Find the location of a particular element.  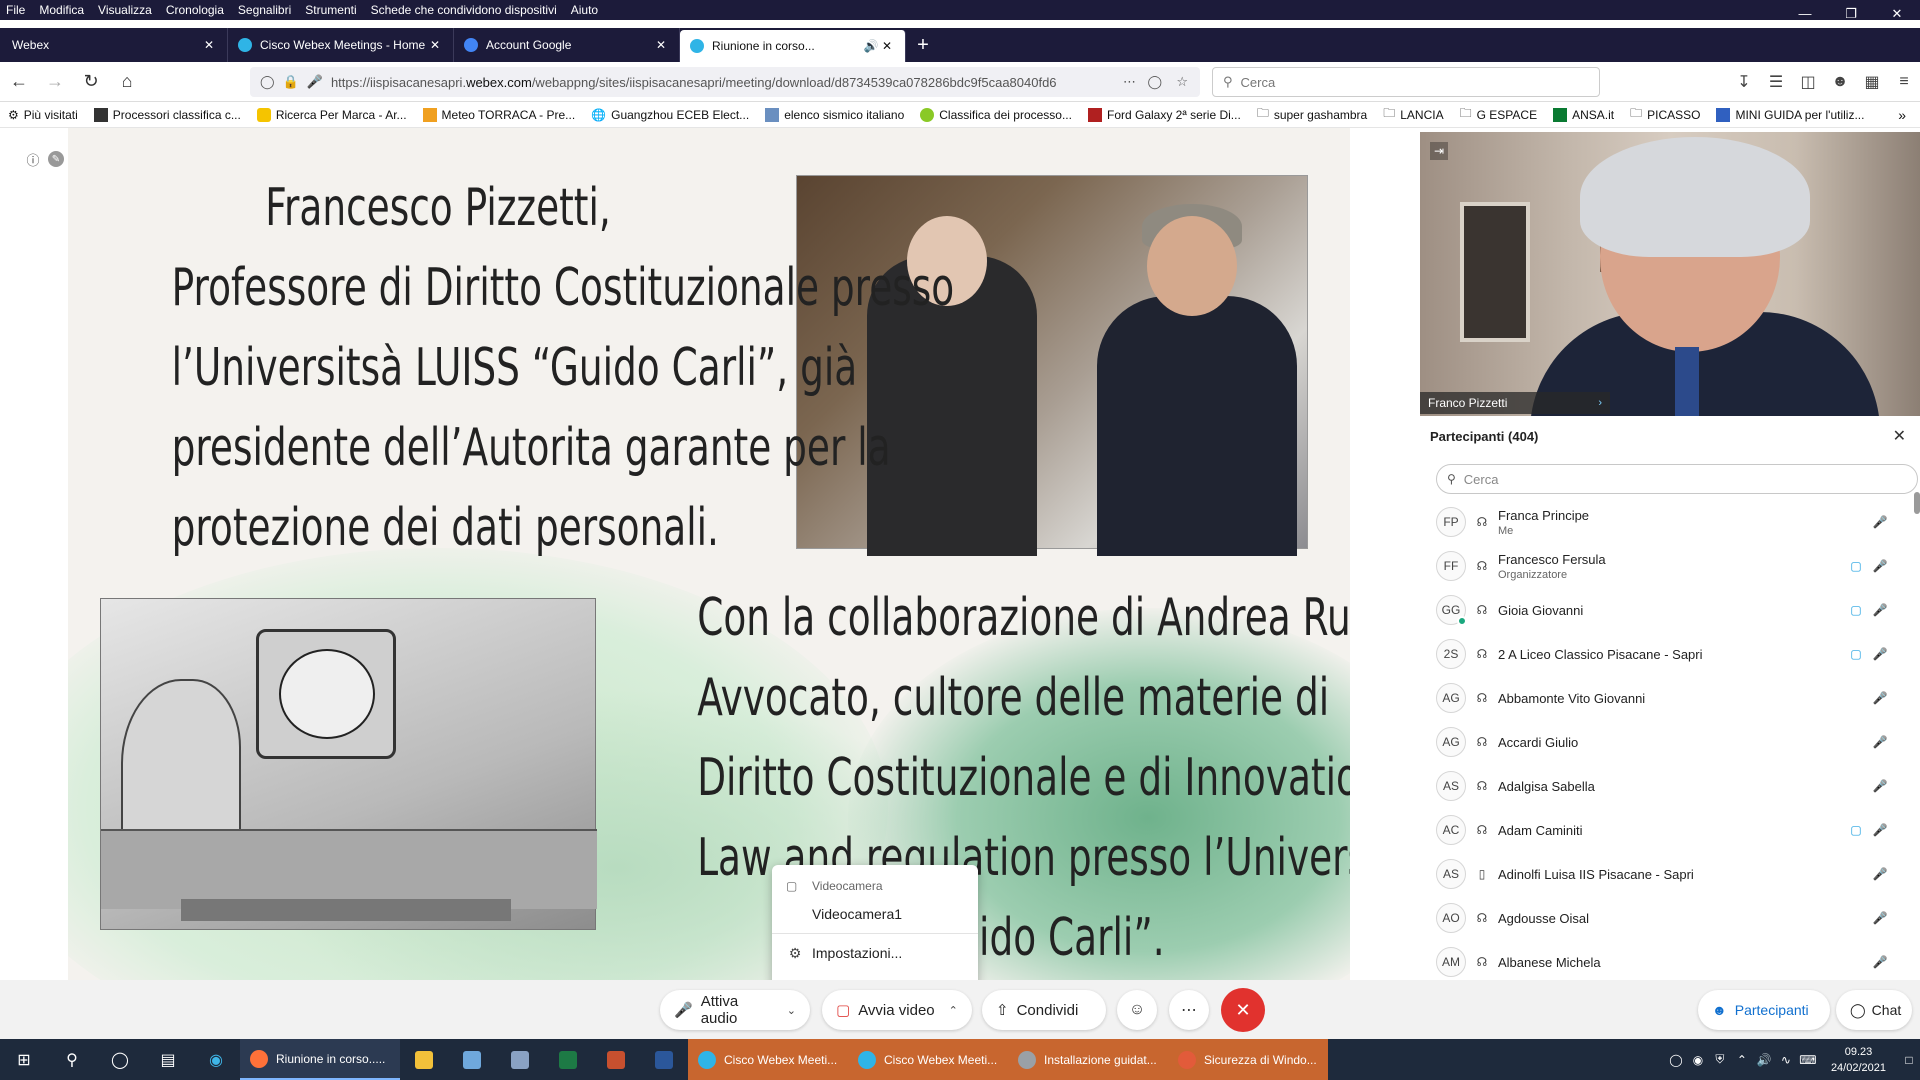

menu-visualizza: Visualizza is located at coordinates (125, 10).